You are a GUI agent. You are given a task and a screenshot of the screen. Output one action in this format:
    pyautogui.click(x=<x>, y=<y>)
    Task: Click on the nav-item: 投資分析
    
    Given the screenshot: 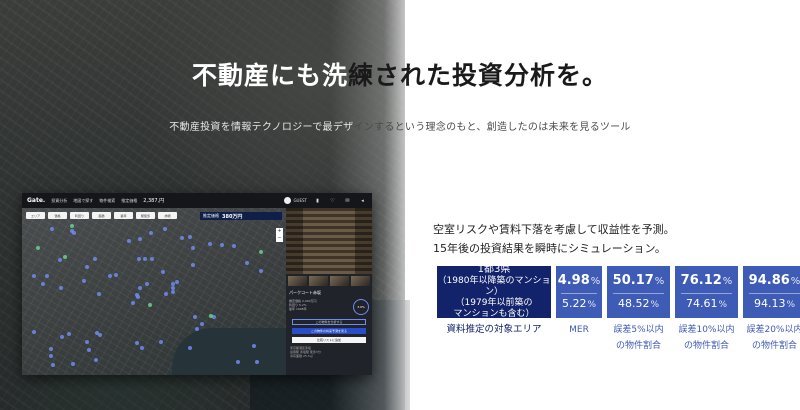 What is the action you would take?
    pyautogui.click(x=59, y=201)
    